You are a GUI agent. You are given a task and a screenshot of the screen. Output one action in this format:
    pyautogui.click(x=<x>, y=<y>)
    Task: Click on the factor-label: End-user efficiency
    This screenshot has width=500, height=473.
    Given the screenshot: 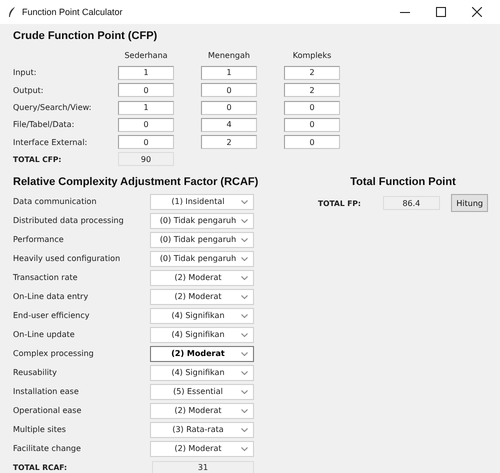 What is the action you would take?
    pyautogui.click(x=51, y=315)
    